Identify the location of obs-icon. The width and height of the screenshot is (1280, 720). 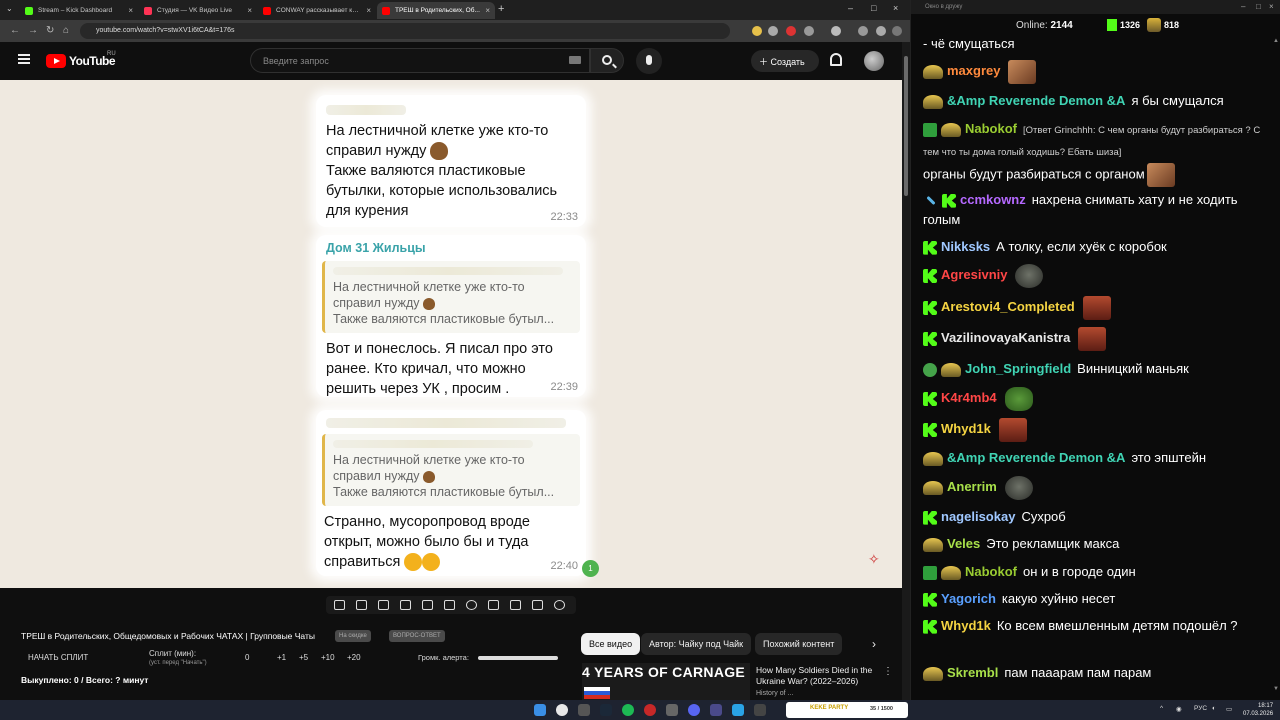
(650, 710).